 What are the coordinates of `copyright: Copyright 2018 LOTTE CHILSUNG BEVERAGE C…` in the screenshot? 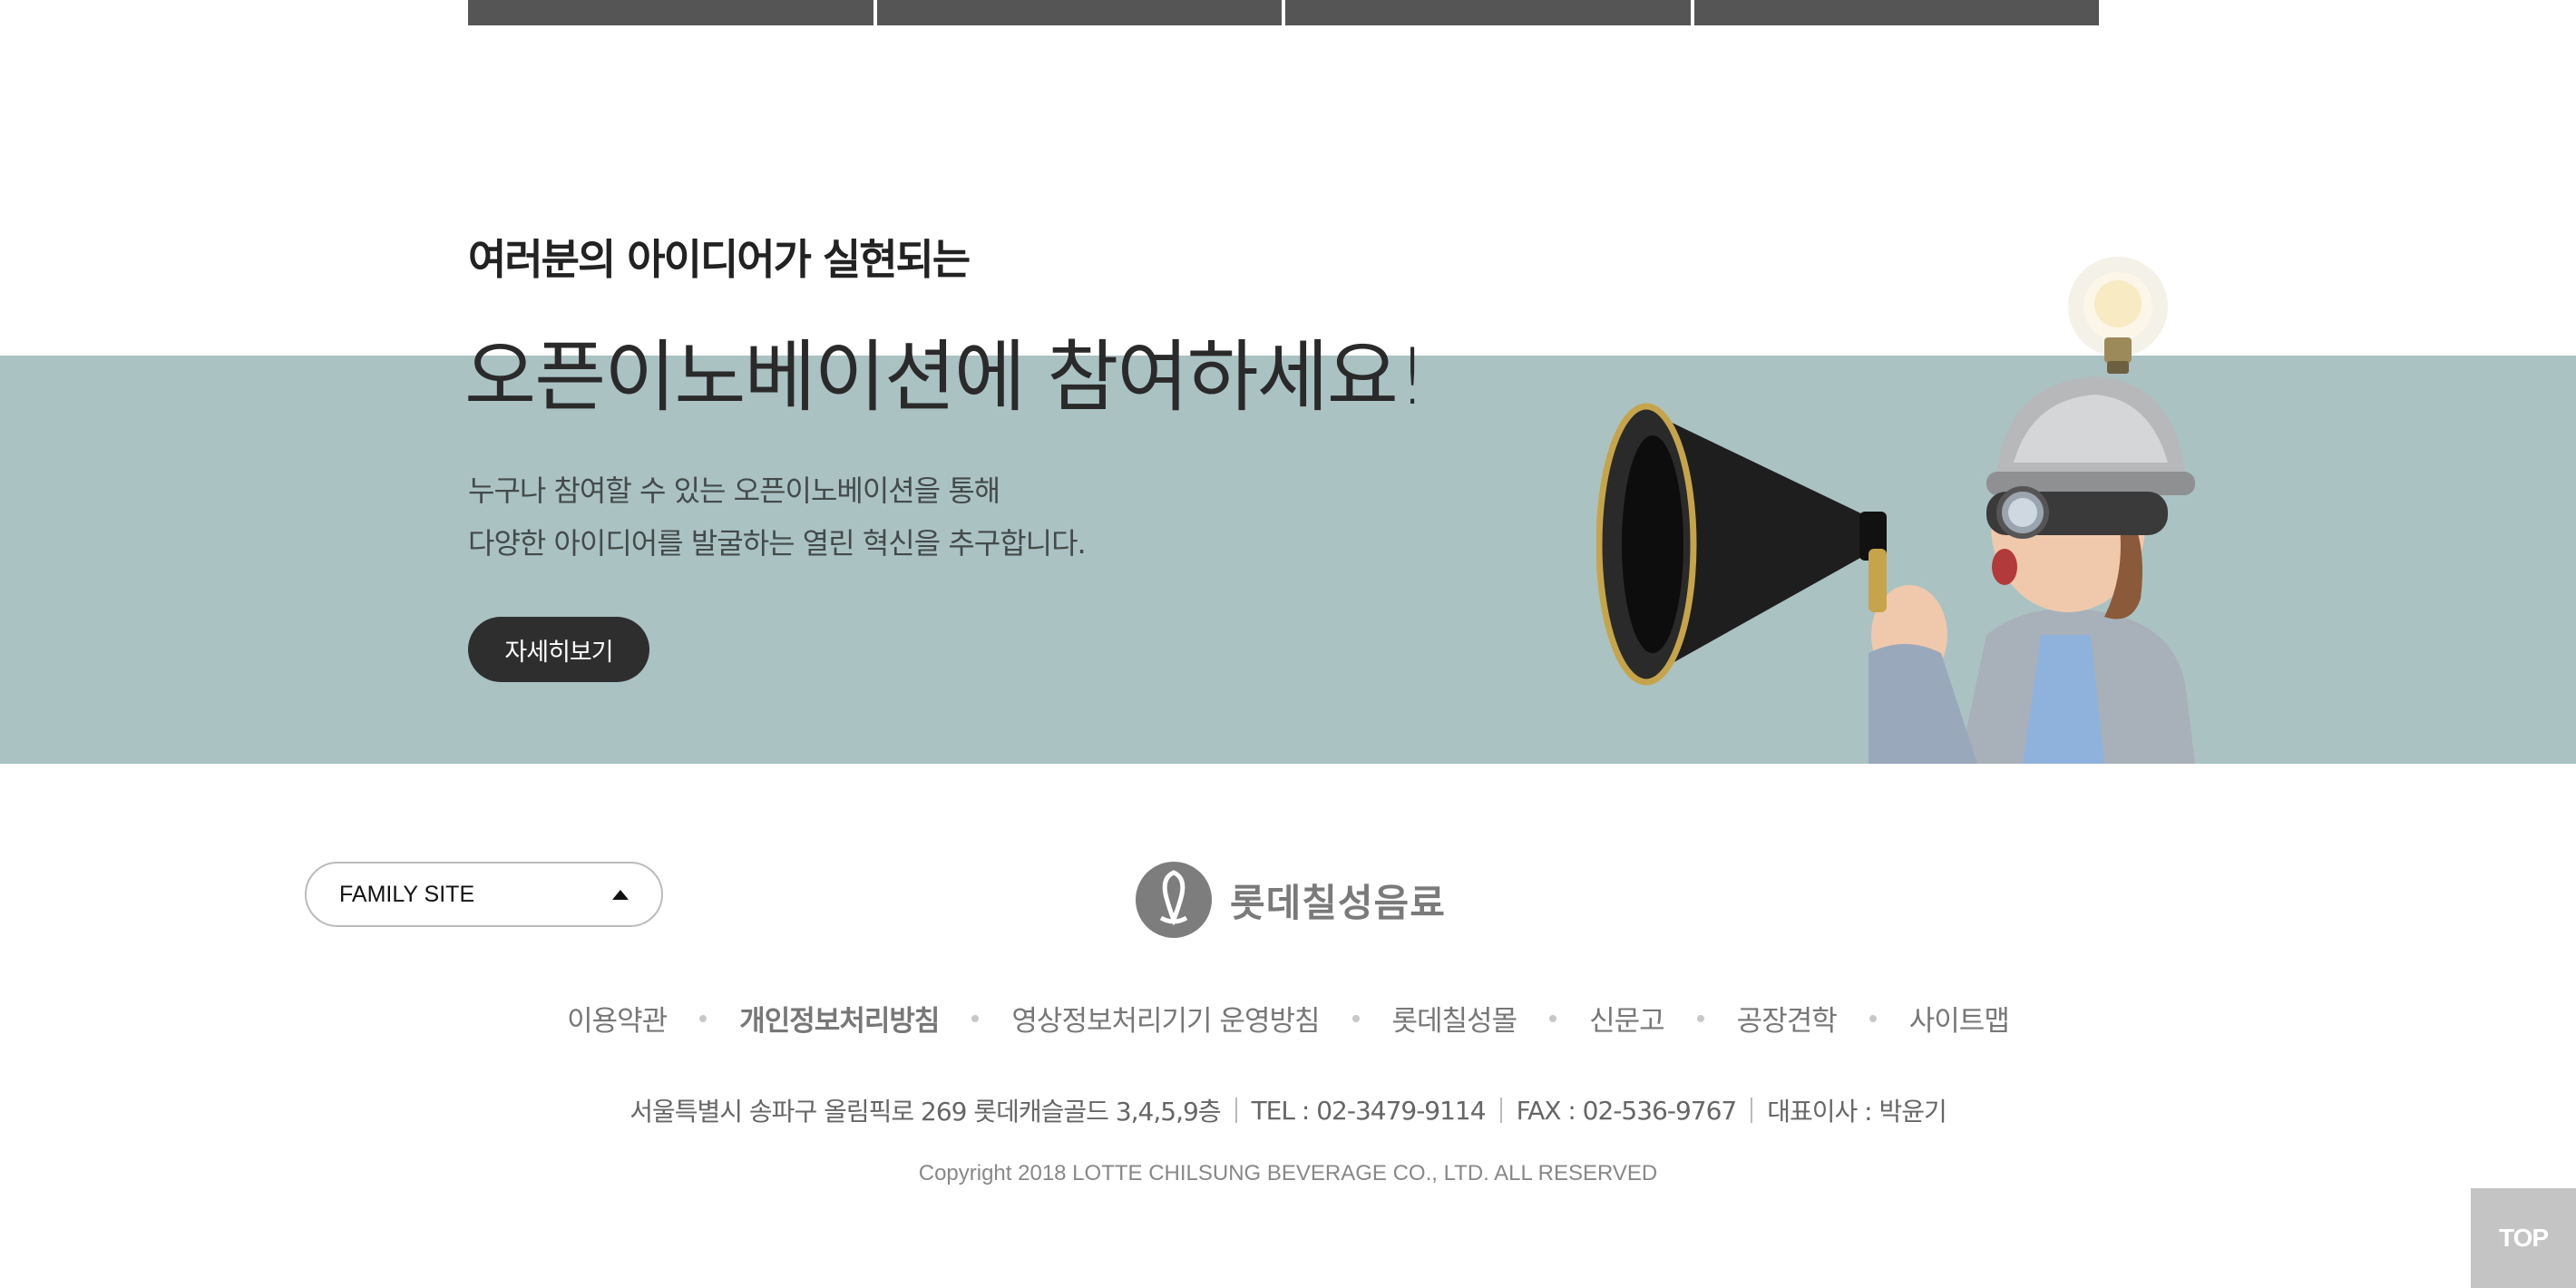 It's located at (1288, 1173).